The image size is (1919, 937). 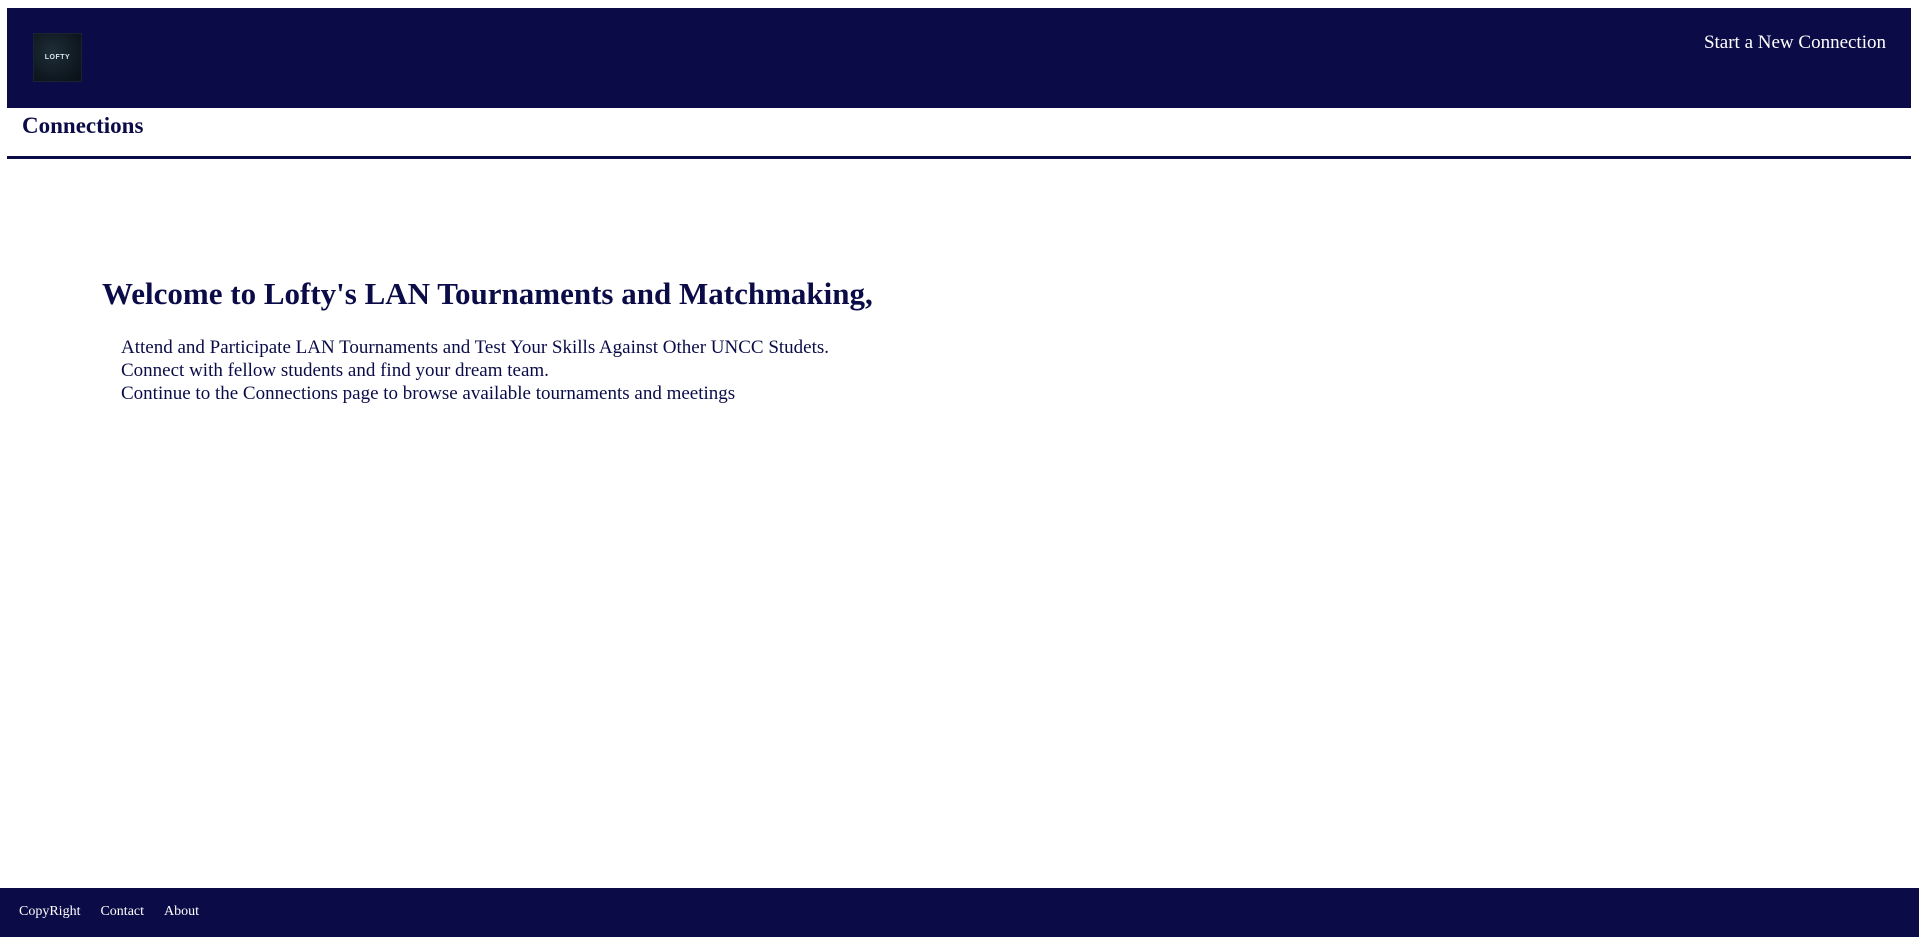 What do you see at coordinates (82, 126) in the screenshot?
I see `connections-link: Connections` at bounding box center [82, 126].